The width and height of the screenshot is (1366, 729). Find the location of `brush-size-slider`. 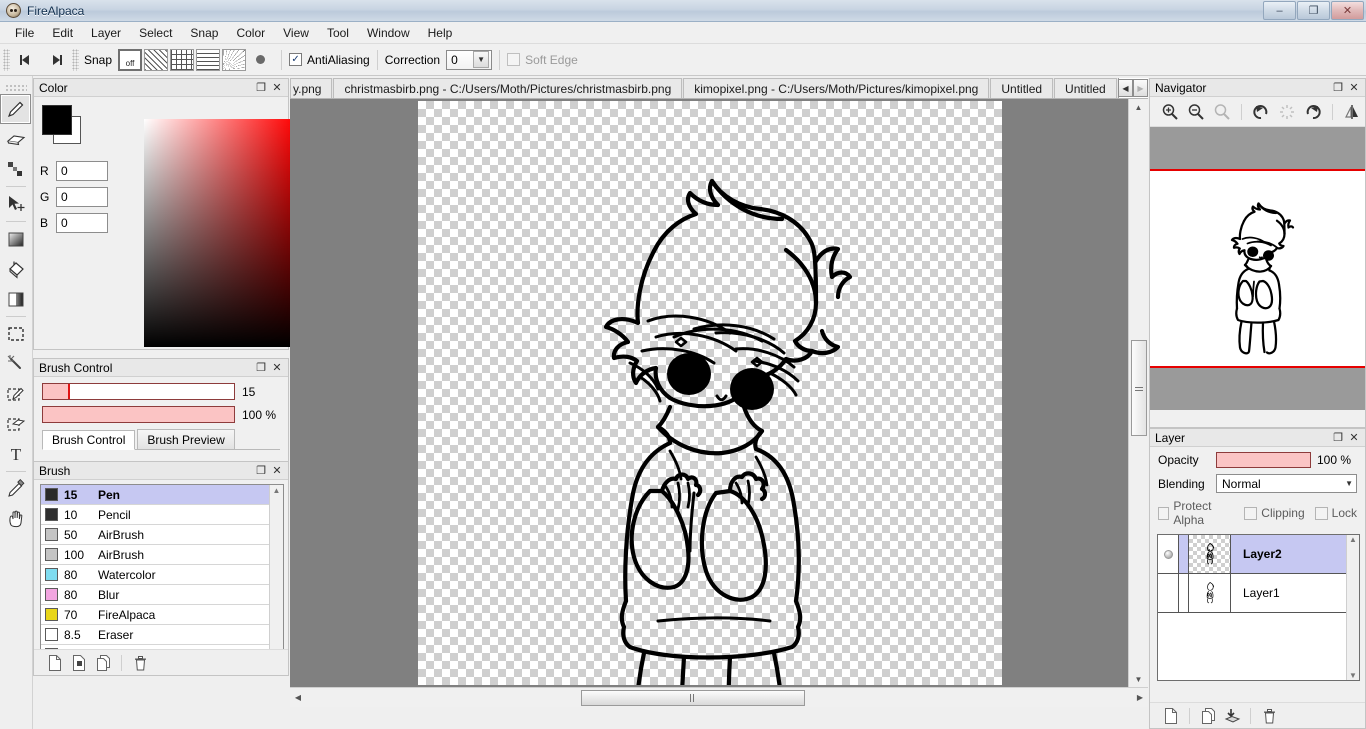

brush-size-slider is located at coordinates (138, 391).